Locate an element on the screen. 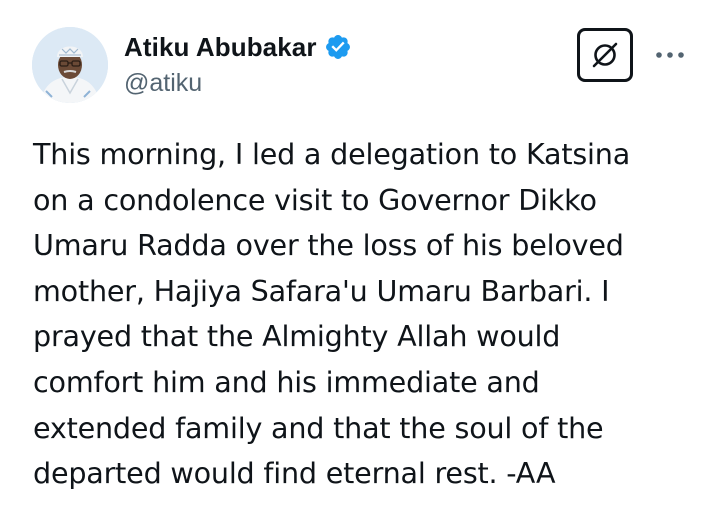  more-options-button is located at coordinates (670, 55).